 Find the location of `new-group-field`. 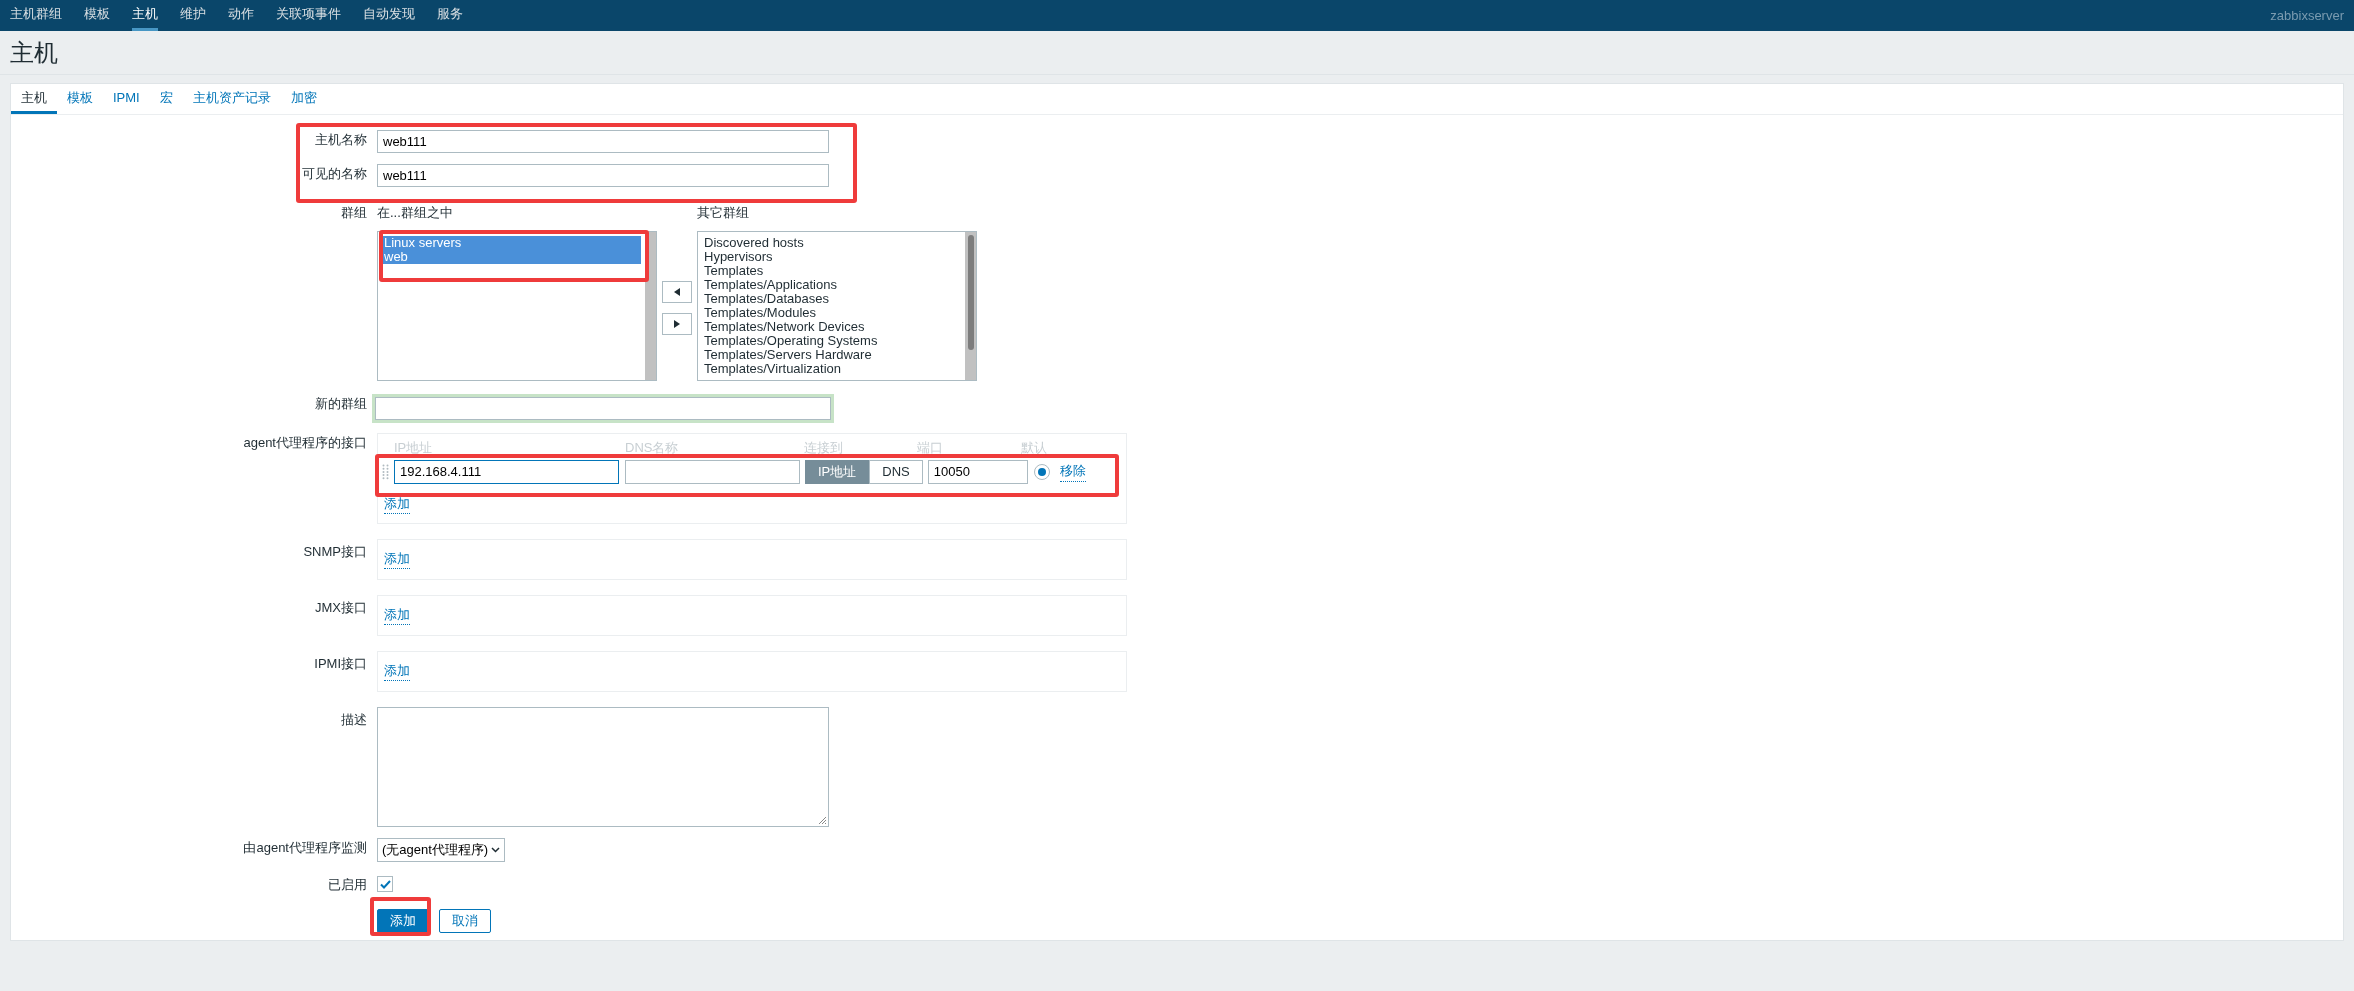

new-group-field is located at coordinates (603, 408).